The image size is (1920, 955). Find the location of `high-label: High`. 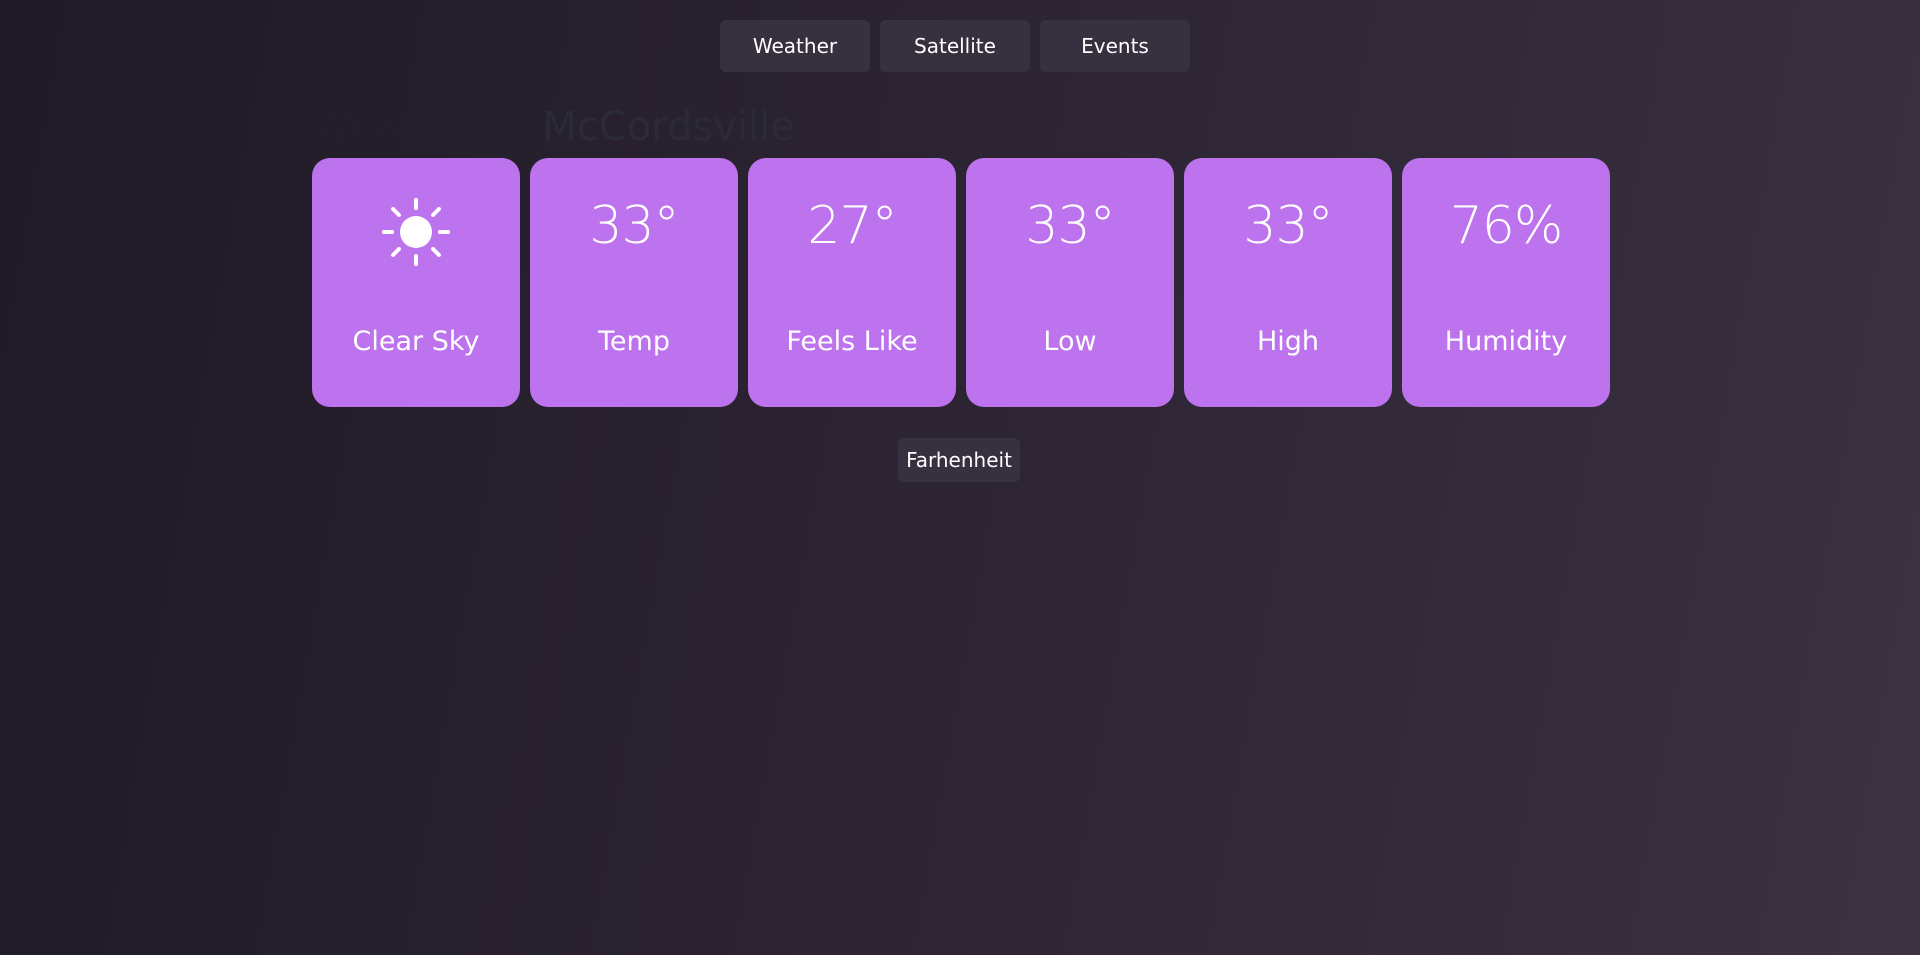

high-label: High is located at coordinates (1288, 341).